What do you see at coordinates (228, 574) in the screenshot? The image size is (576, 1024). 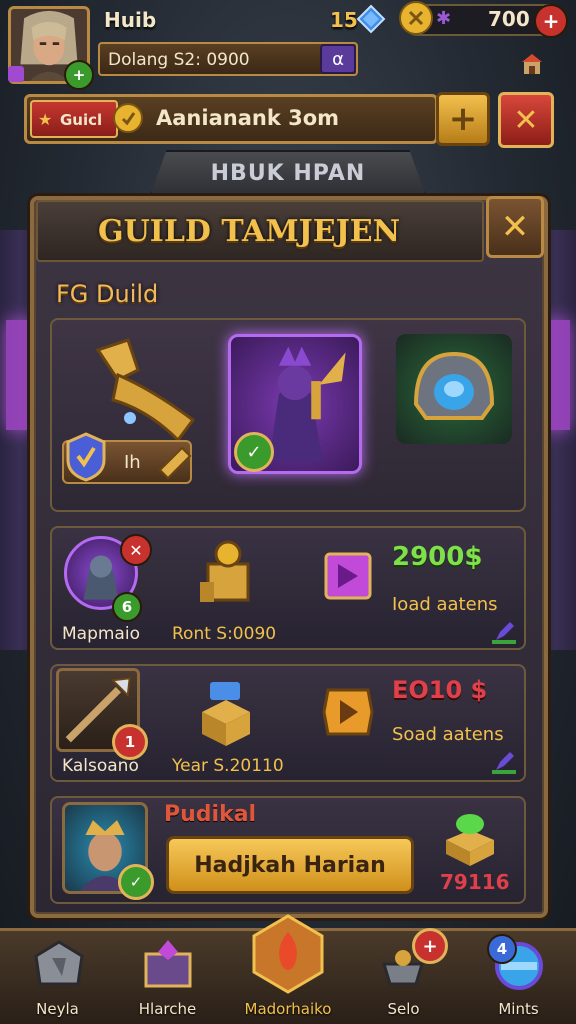 I see `offer-1-chest-icon` at bounding box center [228, 574].